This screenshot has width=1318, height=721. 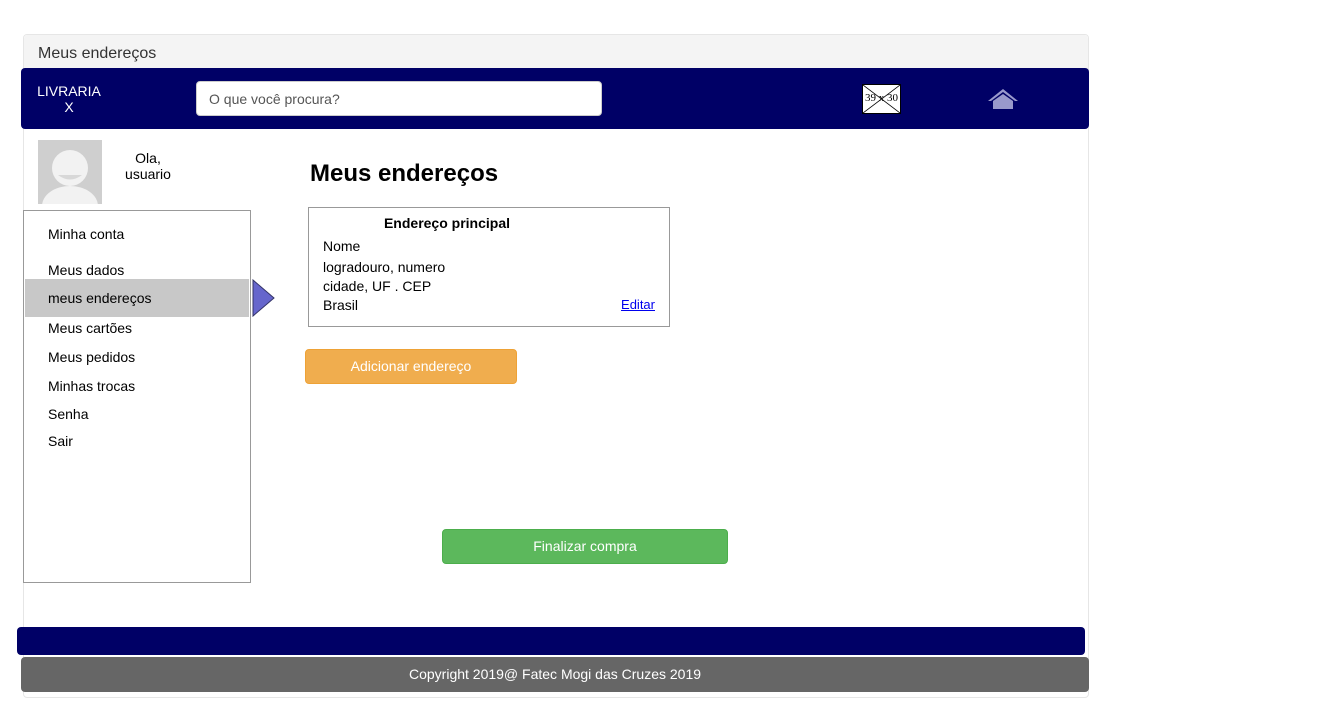 What do you see at coordinates (638, 304) in the screenshot?
I see `edit-address-link: Editar` at bounding box center [638, 304].